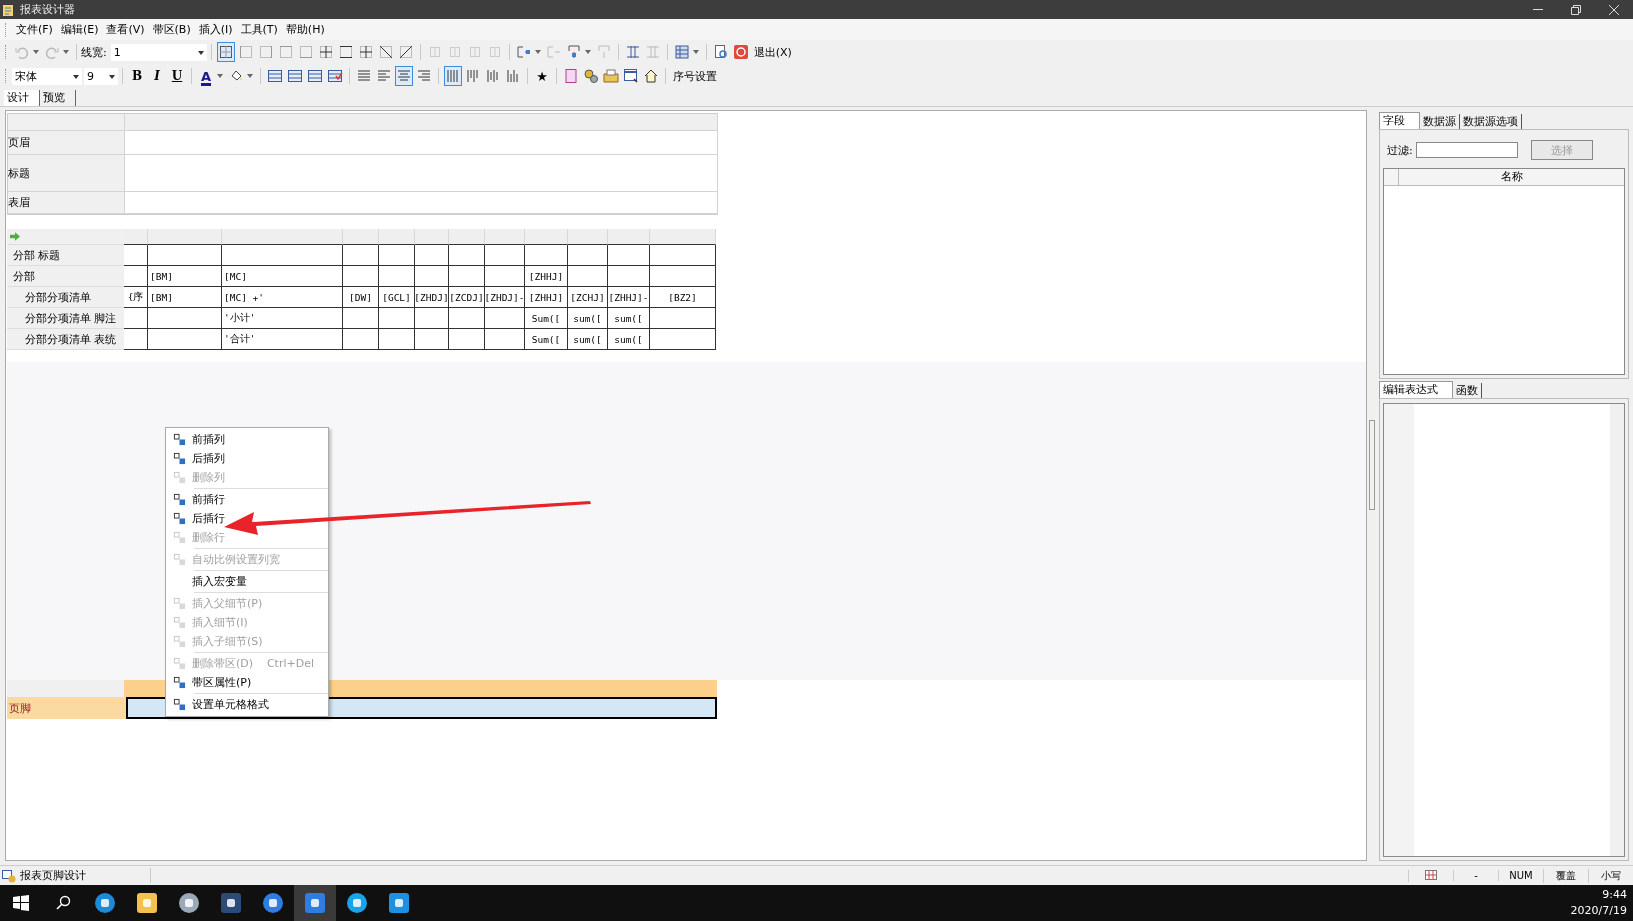  Describe the element at coordinates (772, 52) in the screenshot. I see `exit-button: 退出(X)` at that location.